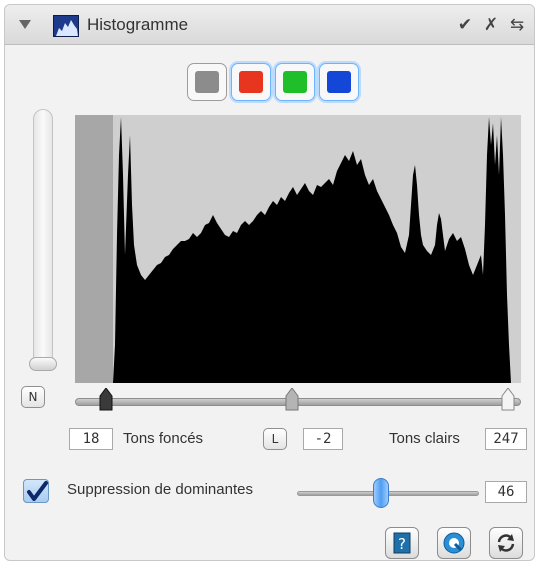  What do you see at coordinates (506, 492) in the screenshot?
I see `dominant-value: 46` at bounding box center [506, 492].